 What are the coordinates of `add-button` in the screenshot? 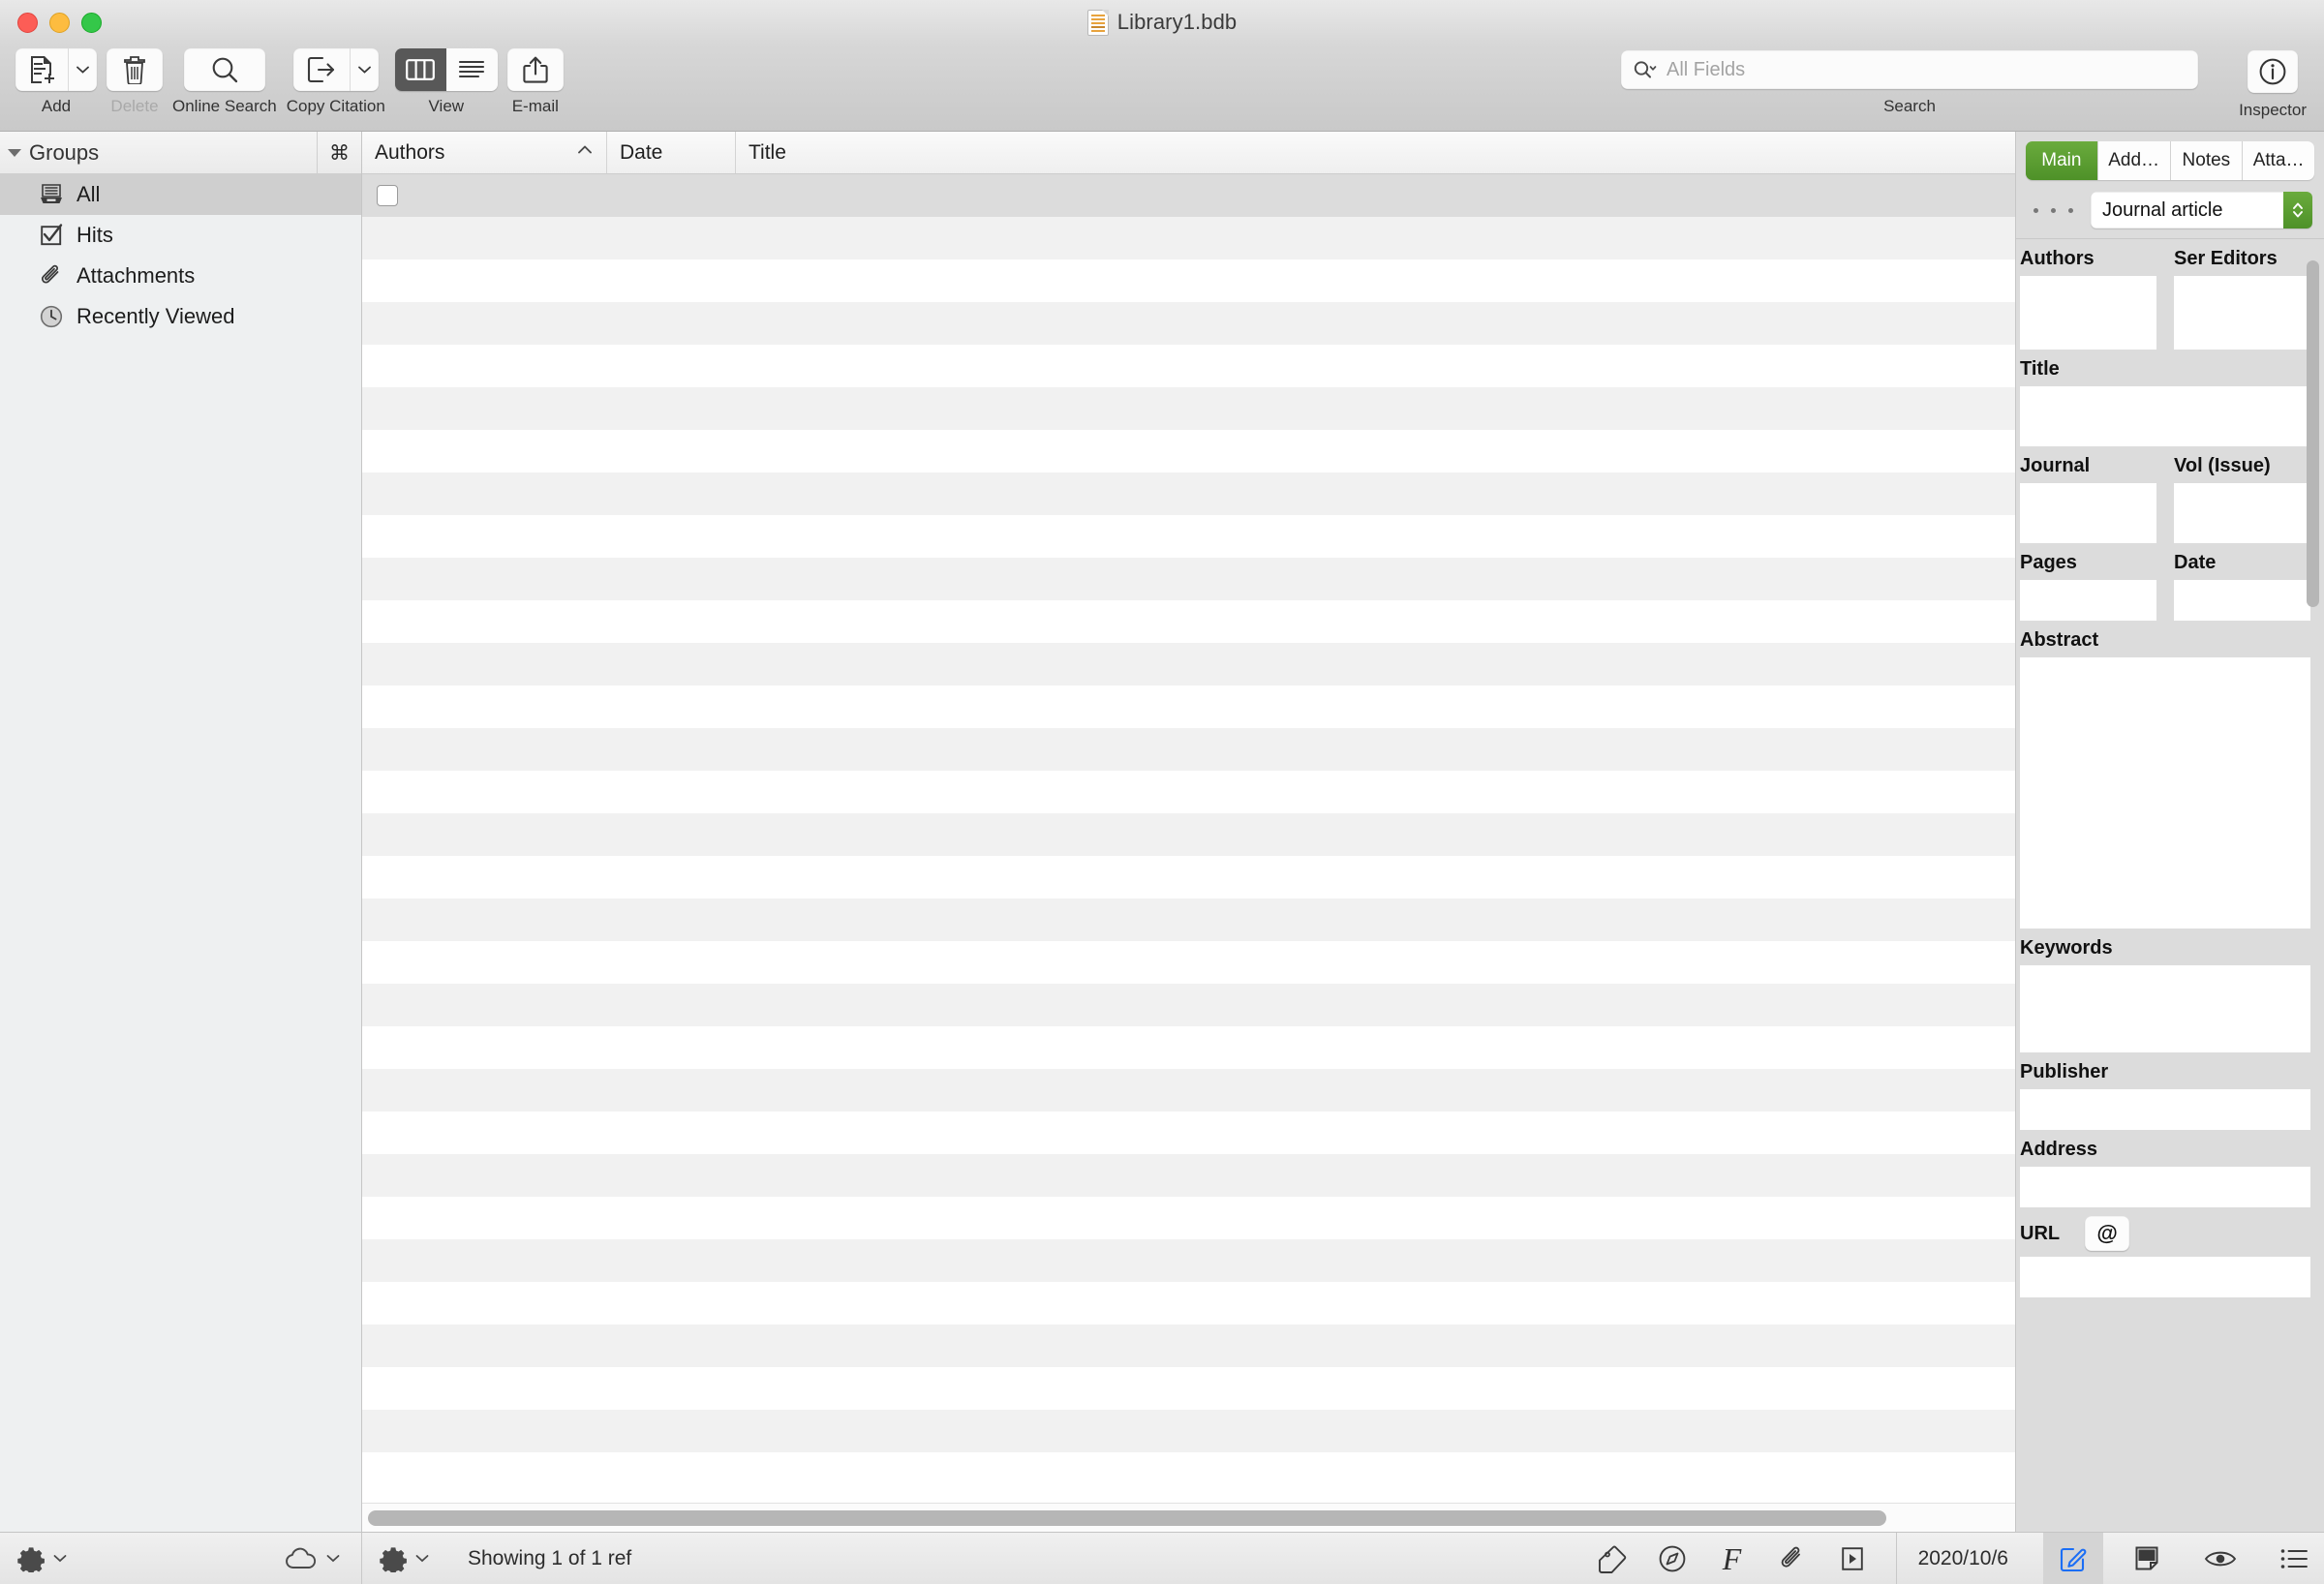 It's located at (56, 69).